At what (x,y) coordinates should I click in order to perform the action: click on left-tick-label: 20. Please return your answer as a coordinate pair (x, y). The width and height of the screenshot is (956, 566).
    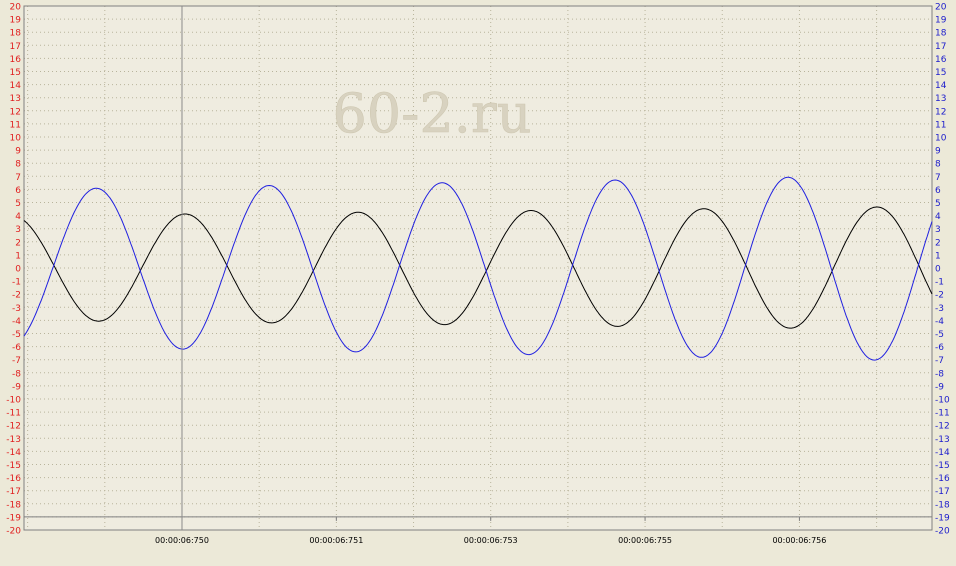
    Looking at the image, I should click on (16, 8).